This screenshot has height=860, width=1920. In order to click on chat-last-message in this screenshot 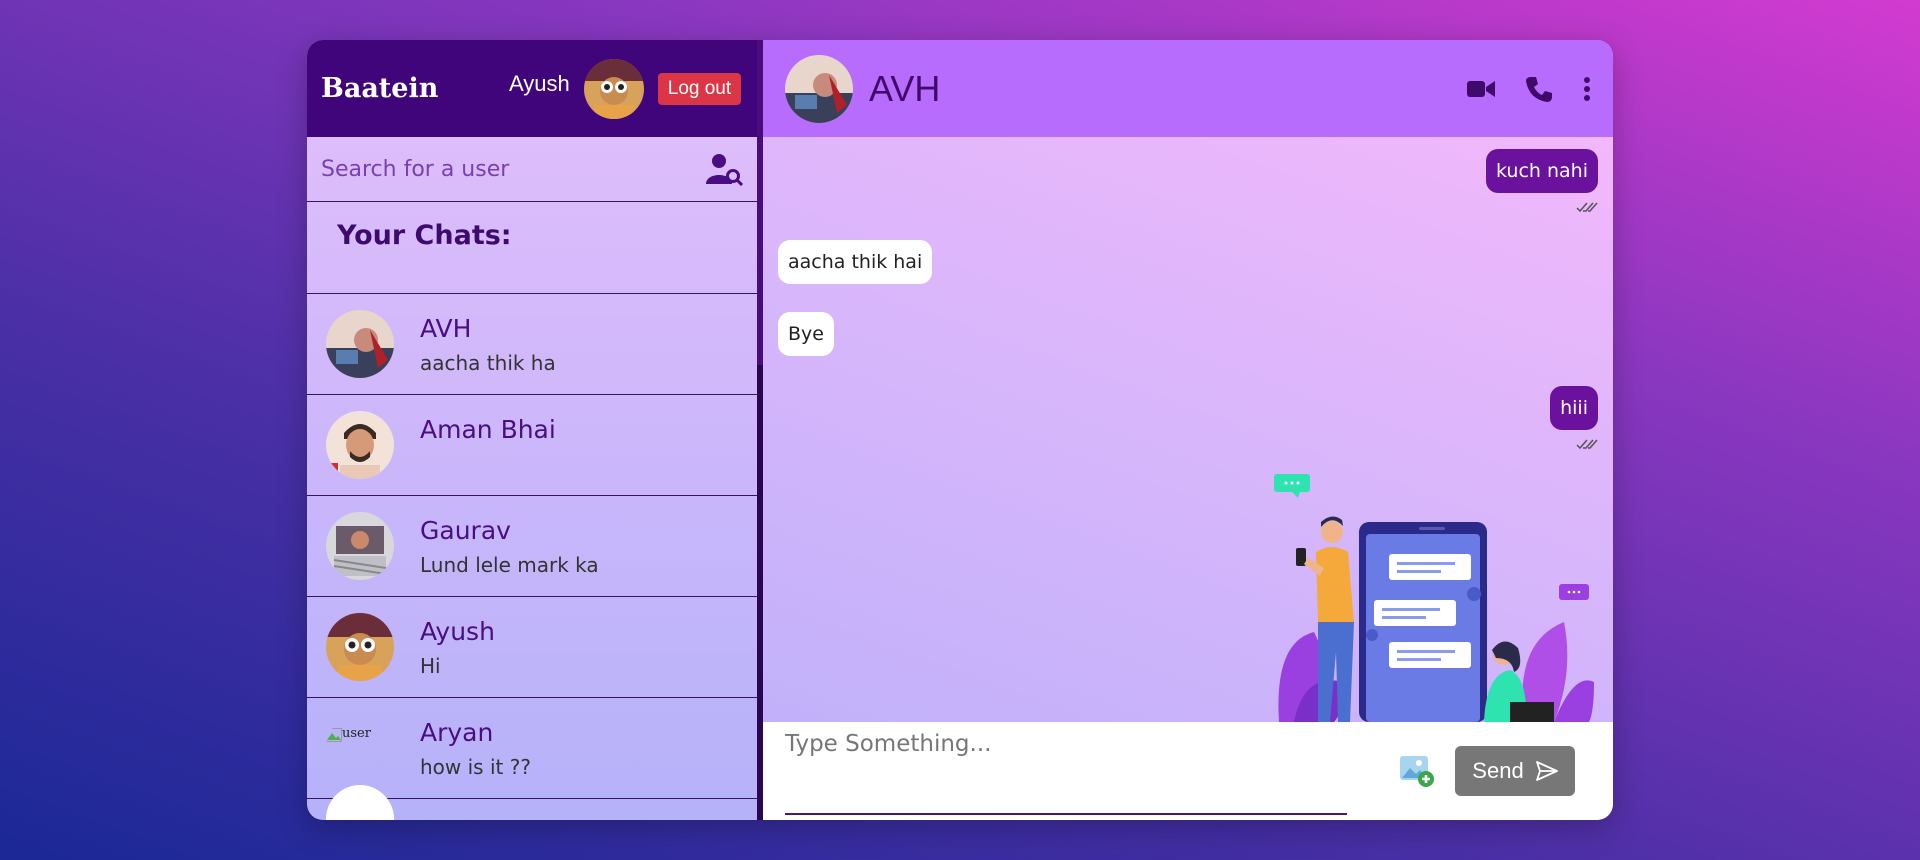, I will do `click(488, 464)`.